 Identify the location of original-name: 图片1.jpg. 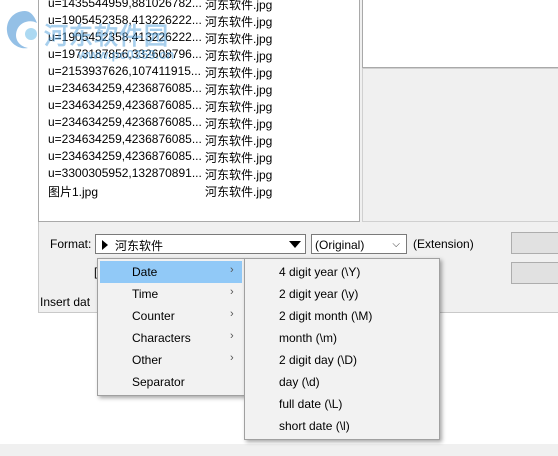
(73, 192).